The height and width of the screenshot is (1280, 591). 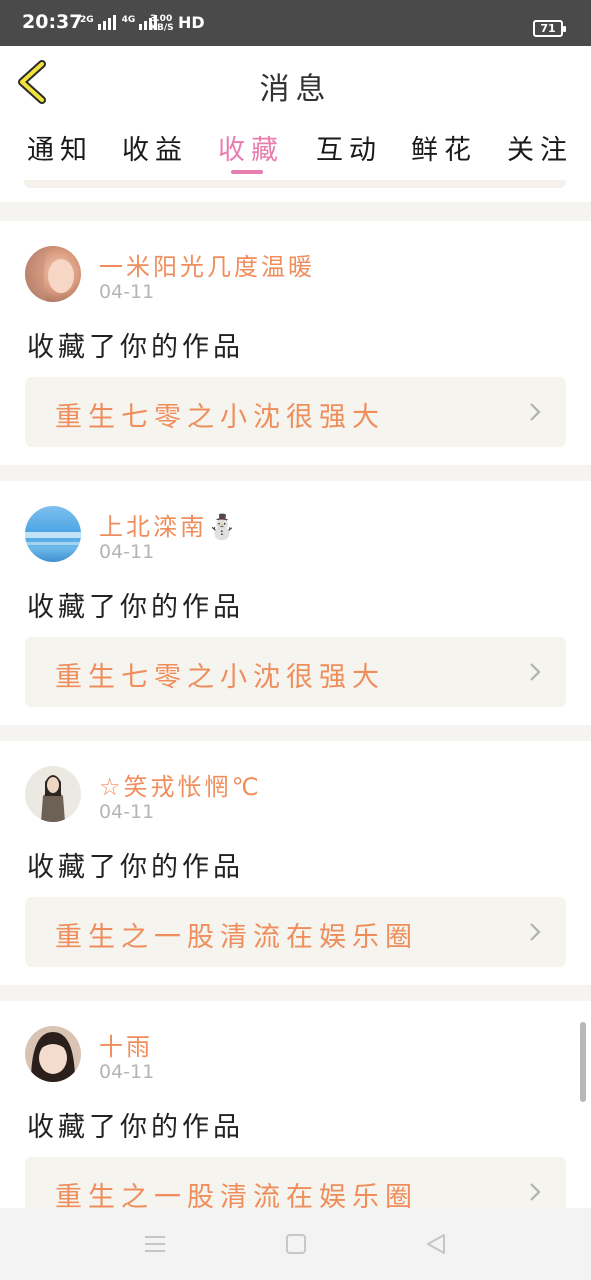 I want to click on username: ☆笑戎怅惘℃, so click(x=180, y=784).